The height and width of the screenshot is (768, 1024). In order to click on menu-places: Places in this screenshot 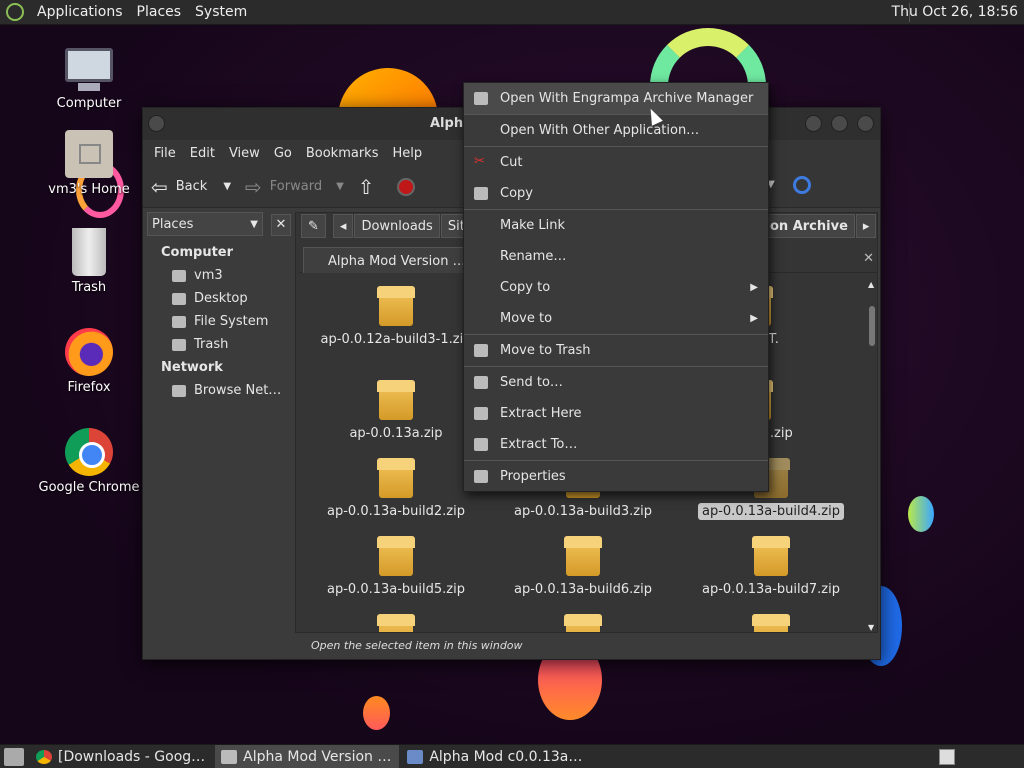, I will do `click(159, 12)`.